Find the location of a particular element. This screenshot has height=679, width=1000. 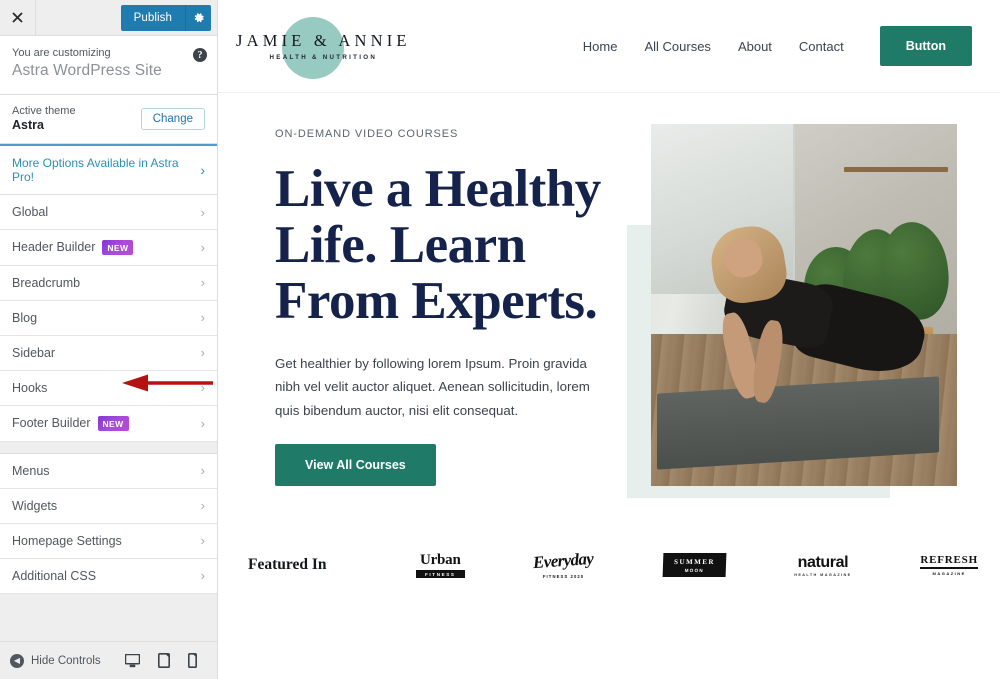

publish-group: Publish is located at coordinates (168, 17).